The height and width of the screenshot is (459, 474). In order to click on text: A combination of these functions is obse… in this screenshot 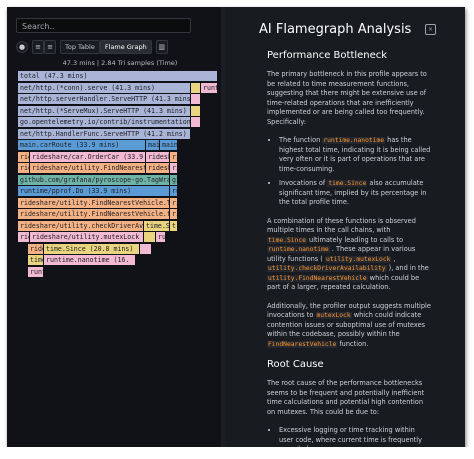, I will do `click(341, 225)`.